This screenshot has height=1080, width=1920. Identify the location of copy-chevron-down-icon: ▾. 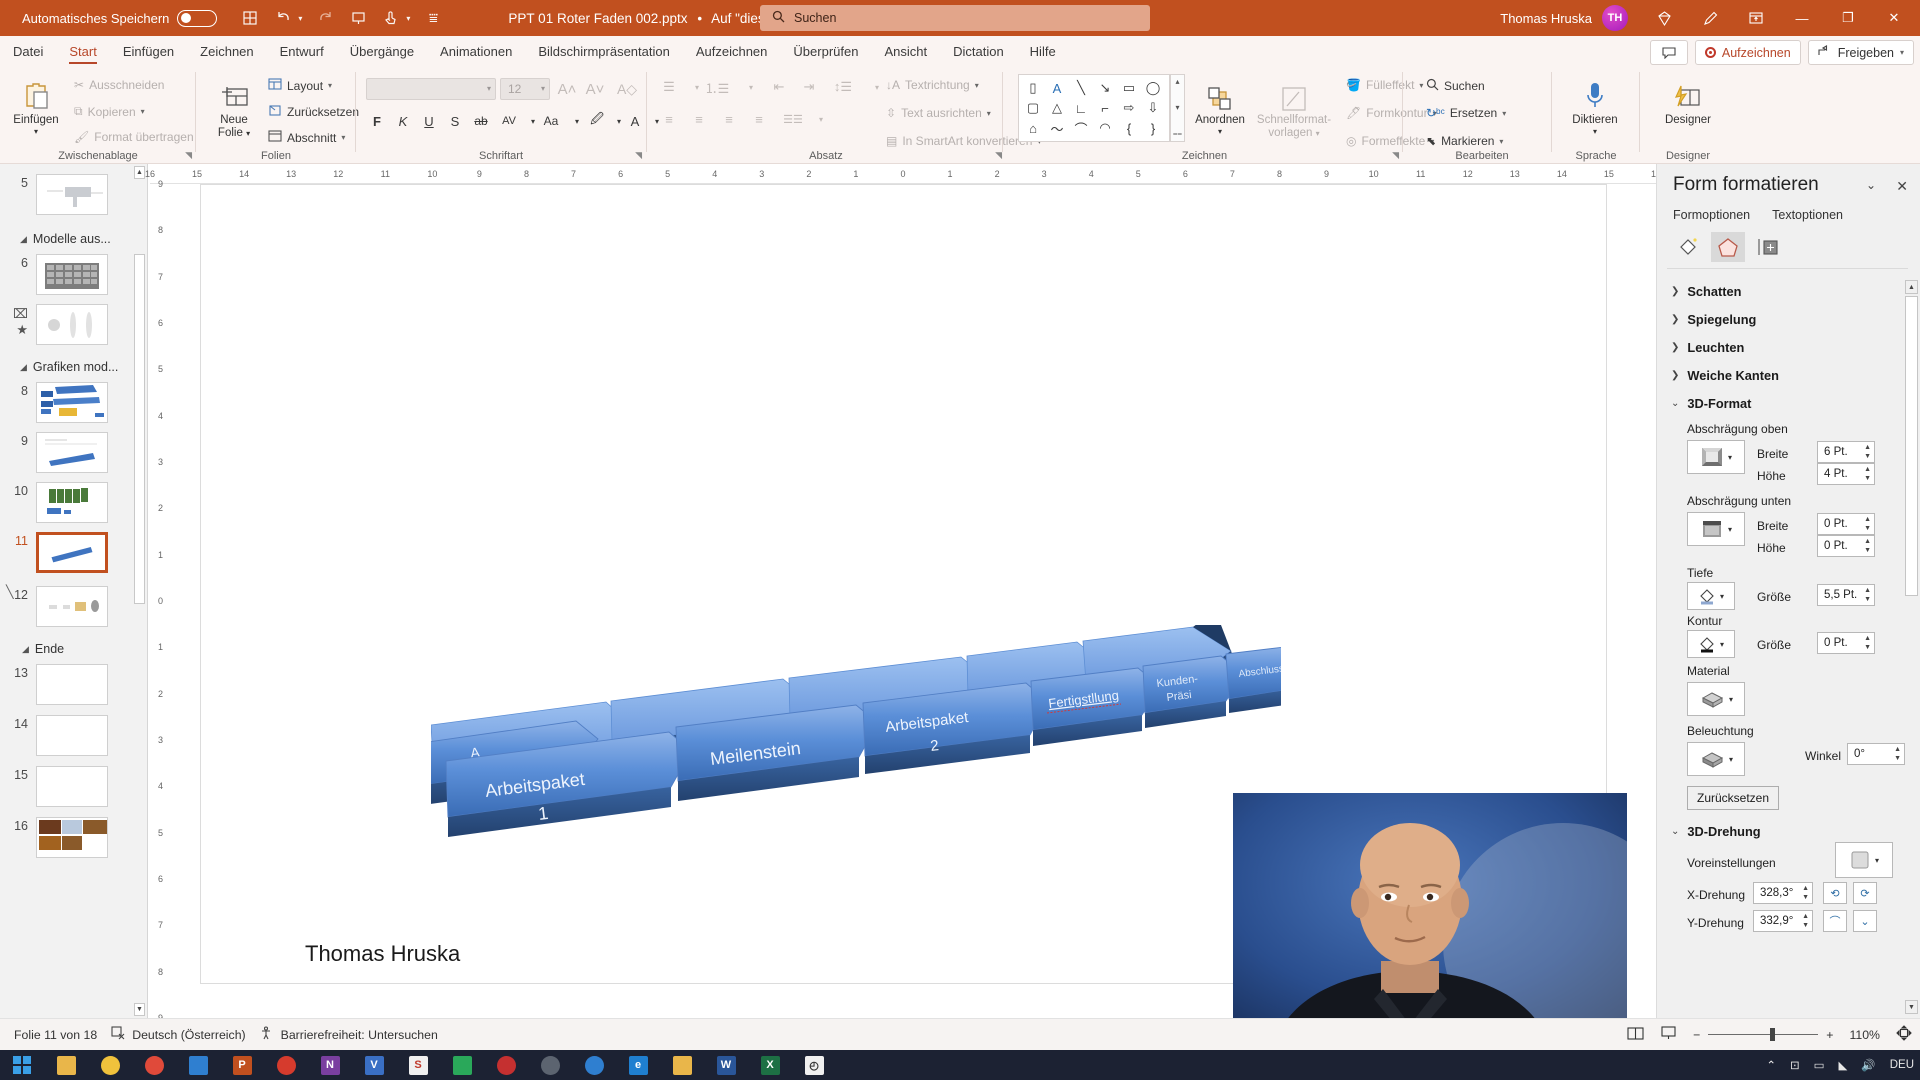
(143, 111).